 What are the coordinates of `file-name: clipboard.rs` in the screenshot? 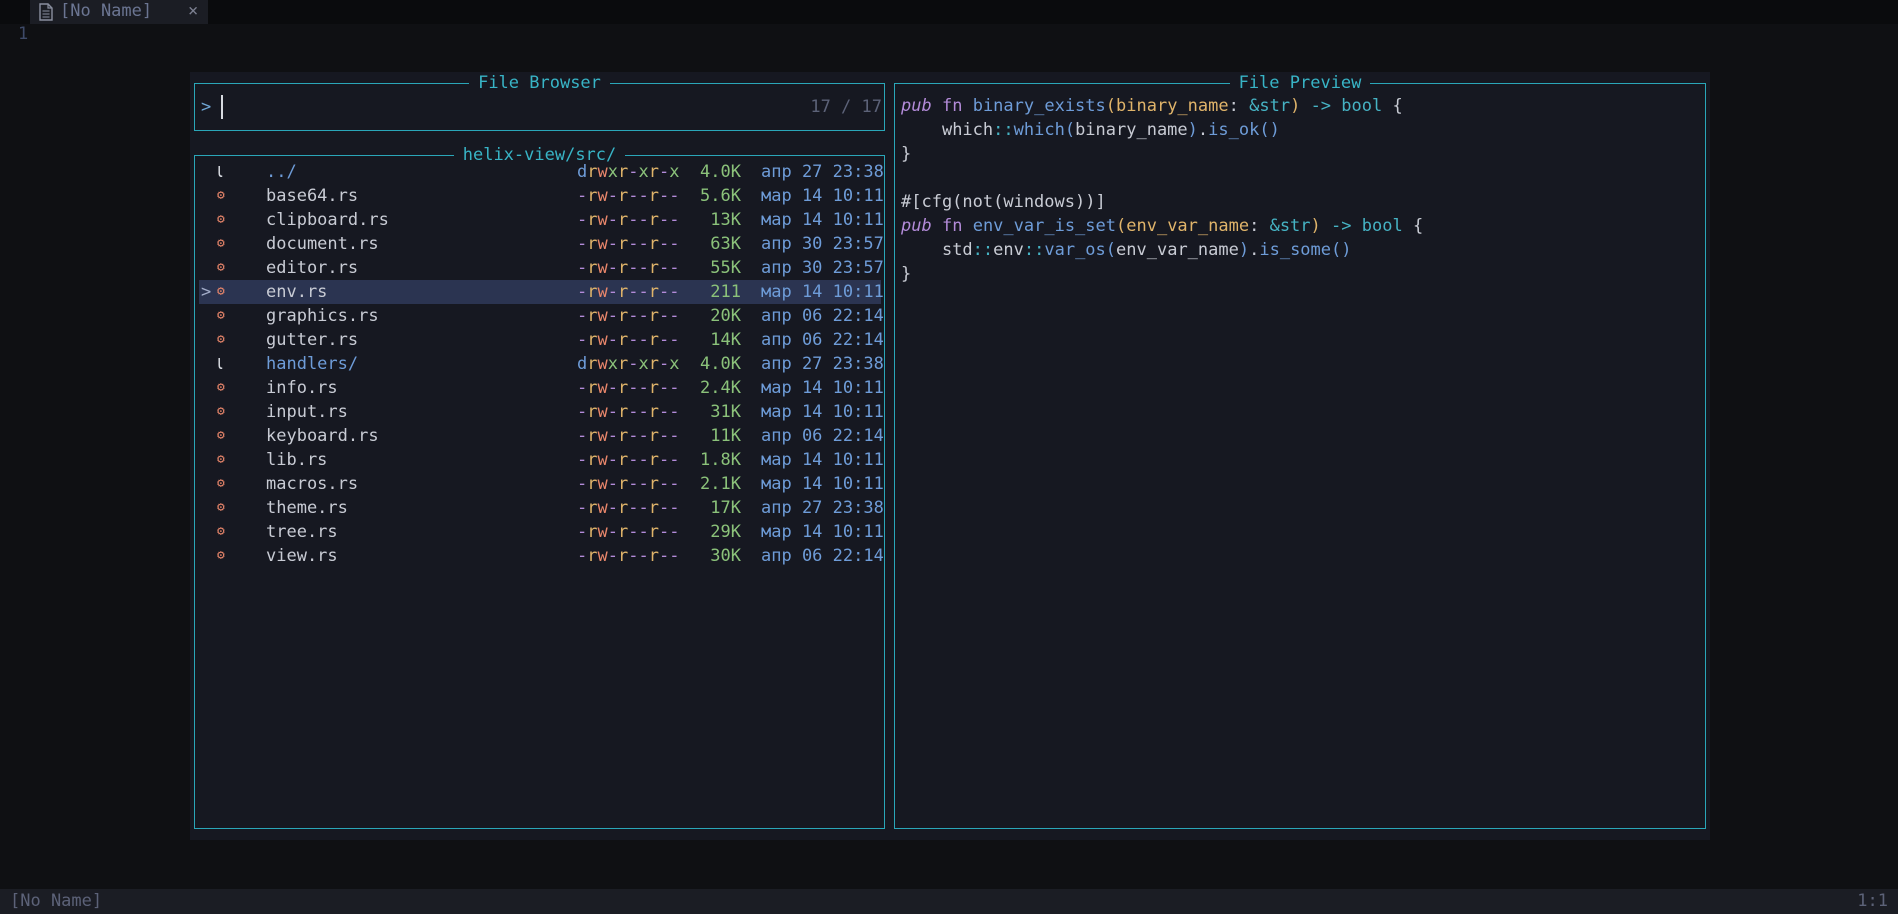 It's located at (327, 220).